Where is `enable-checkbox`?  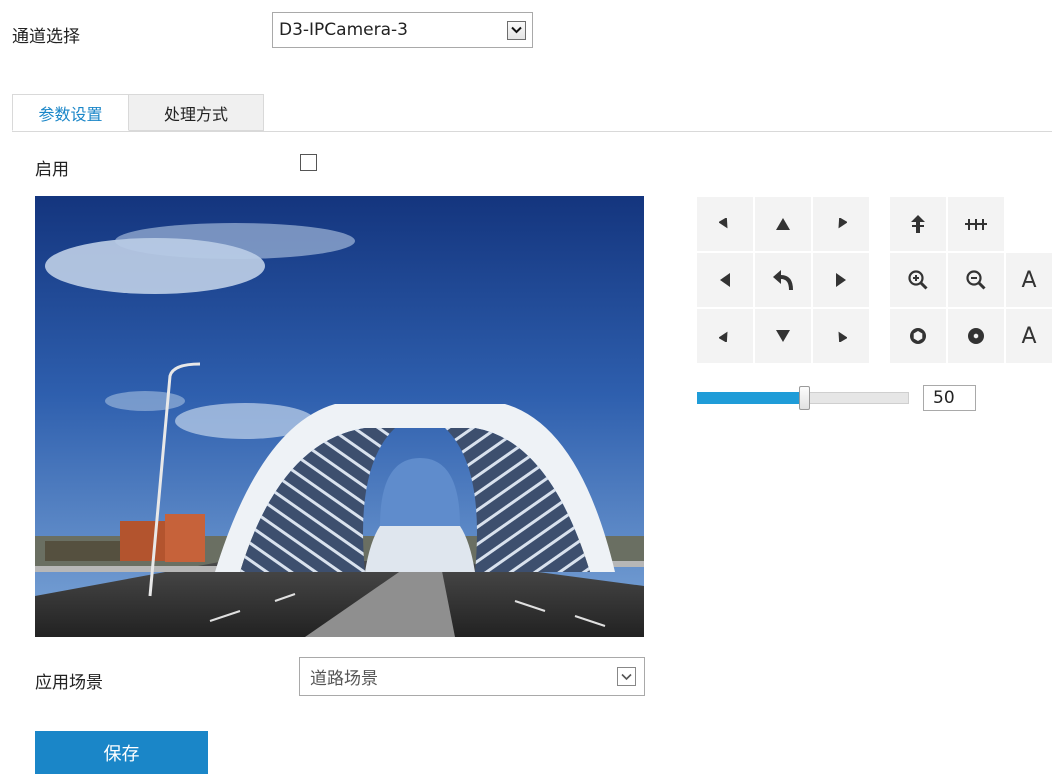 enable-checkbox is located at coordinates (308, 162).